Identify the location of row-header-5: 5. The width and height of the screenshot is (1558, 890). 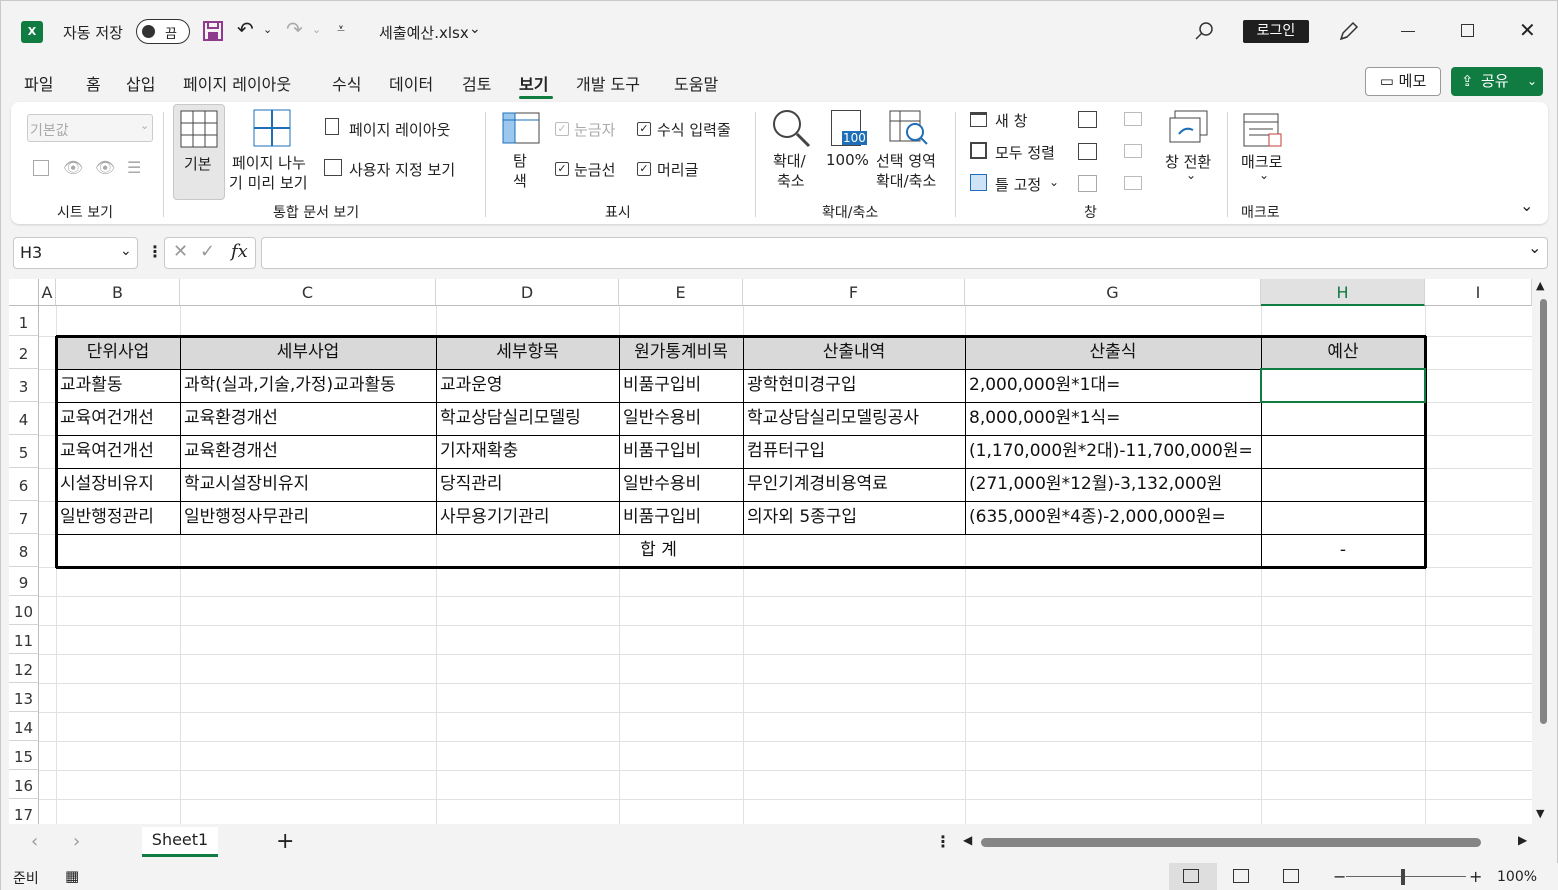
(24, 451).